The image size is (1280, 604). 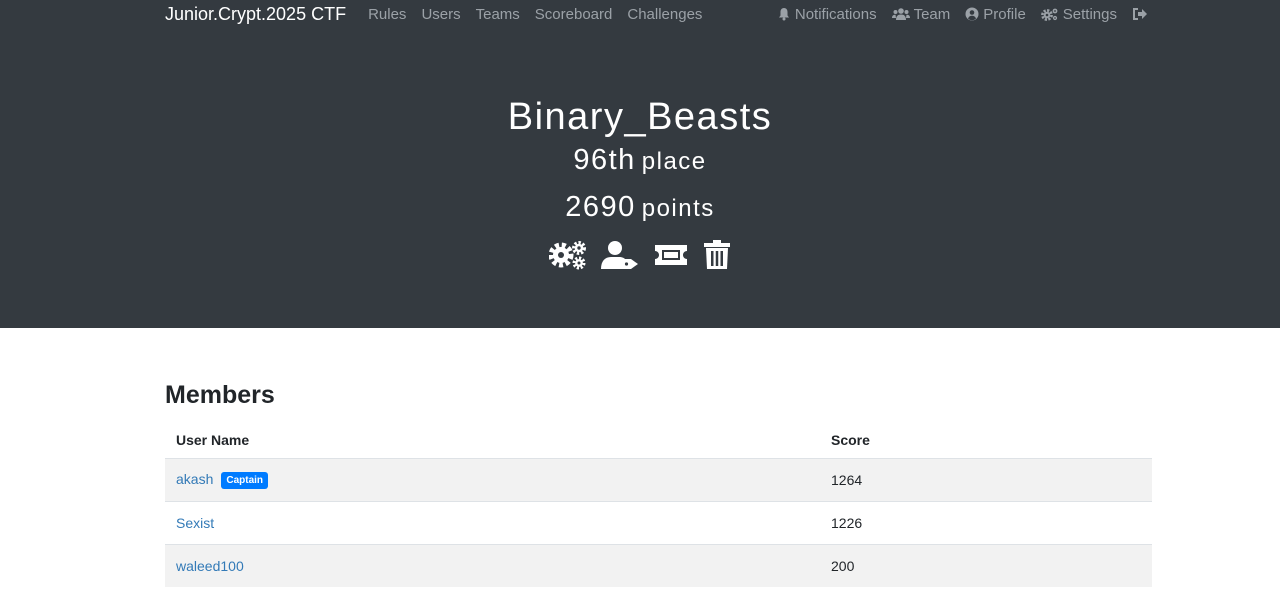 What do you see at coordinates (440, 14) in the screenshot?
I see `nav-users: Users` at bounding box center [440, 14].